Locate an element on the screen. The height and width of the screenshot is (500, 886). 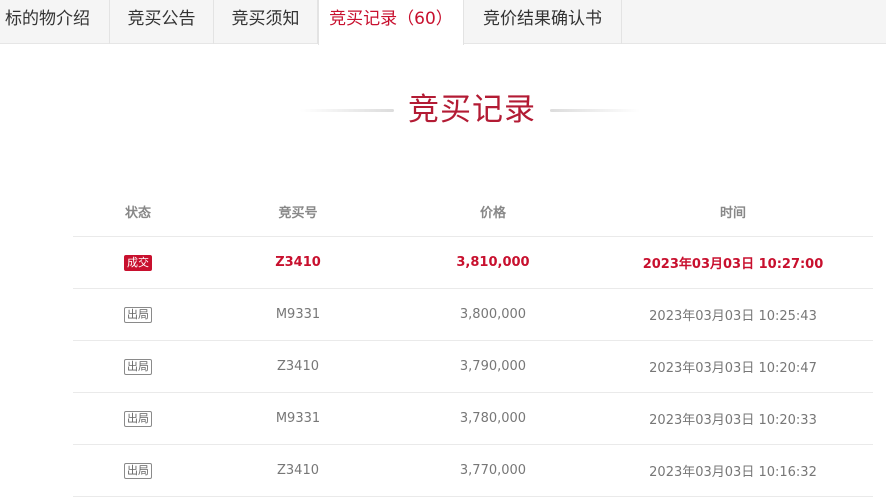
status-cell: 成交 is located at coordinates (138, 262).